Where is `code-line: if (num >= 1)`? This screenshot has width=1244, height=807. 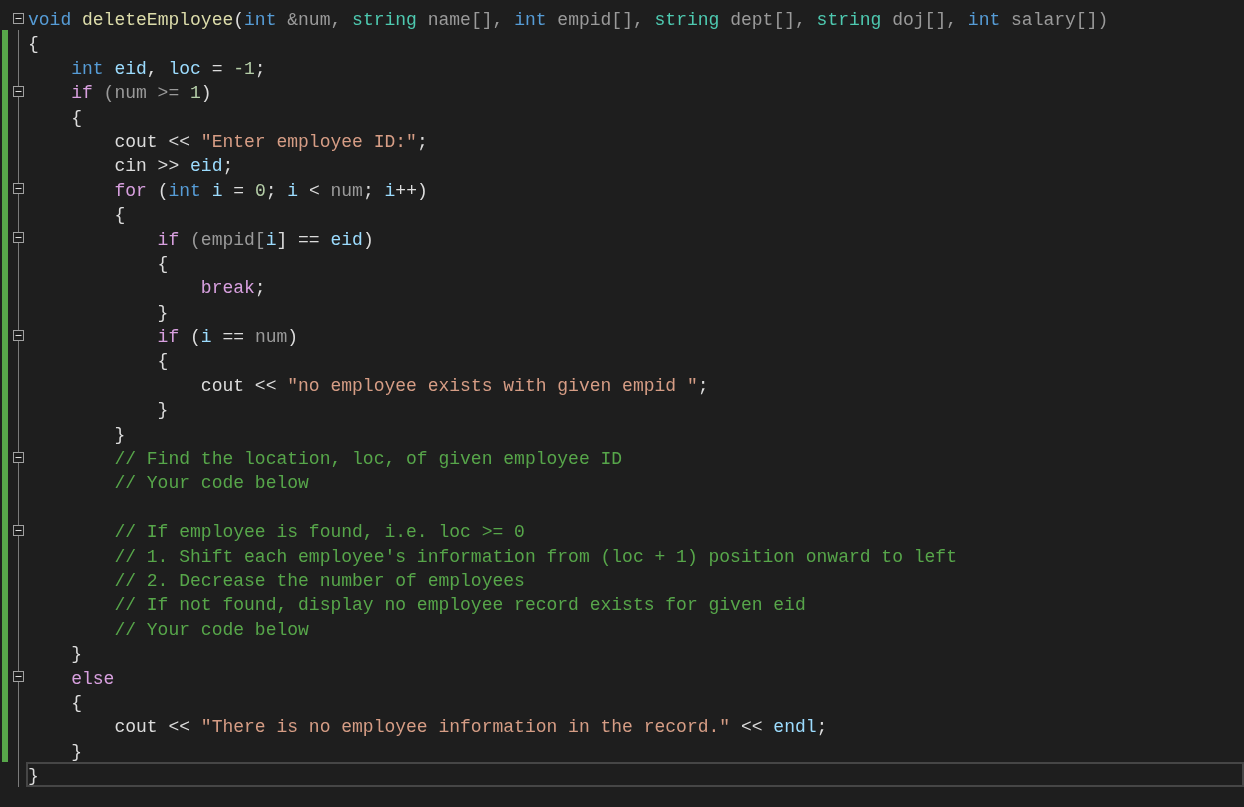
code-line: if (num >= 1) is located at coordinates (141, 93).